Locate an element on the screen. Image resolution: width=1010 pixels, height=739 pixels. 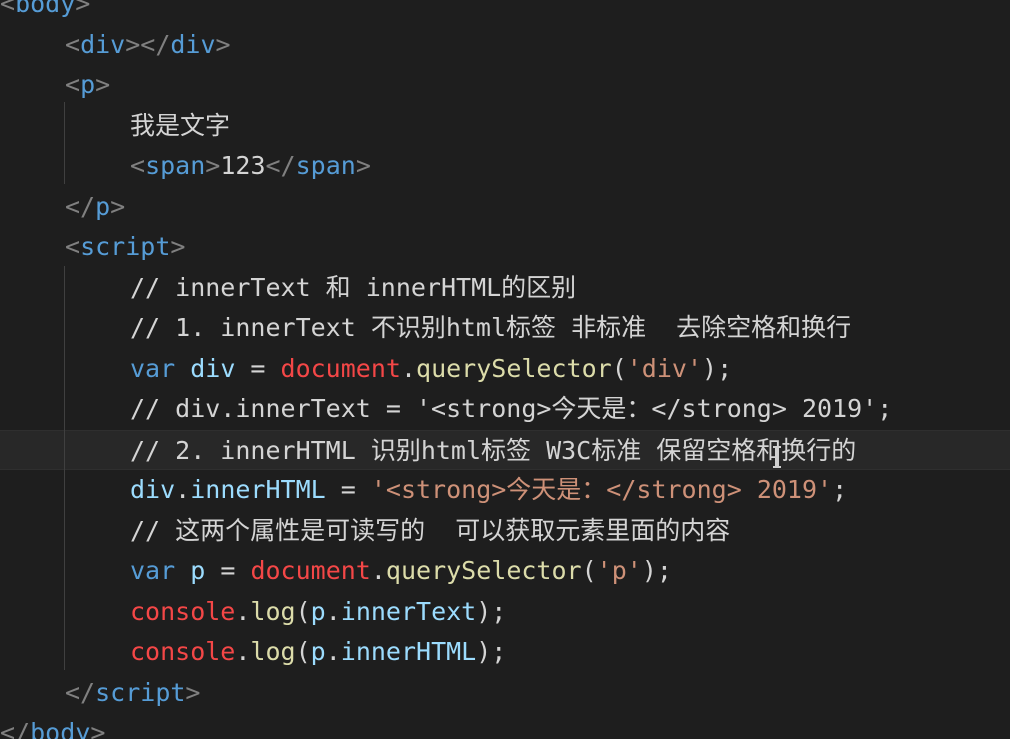
code-line: <script> is located at coordinates (505, 247).